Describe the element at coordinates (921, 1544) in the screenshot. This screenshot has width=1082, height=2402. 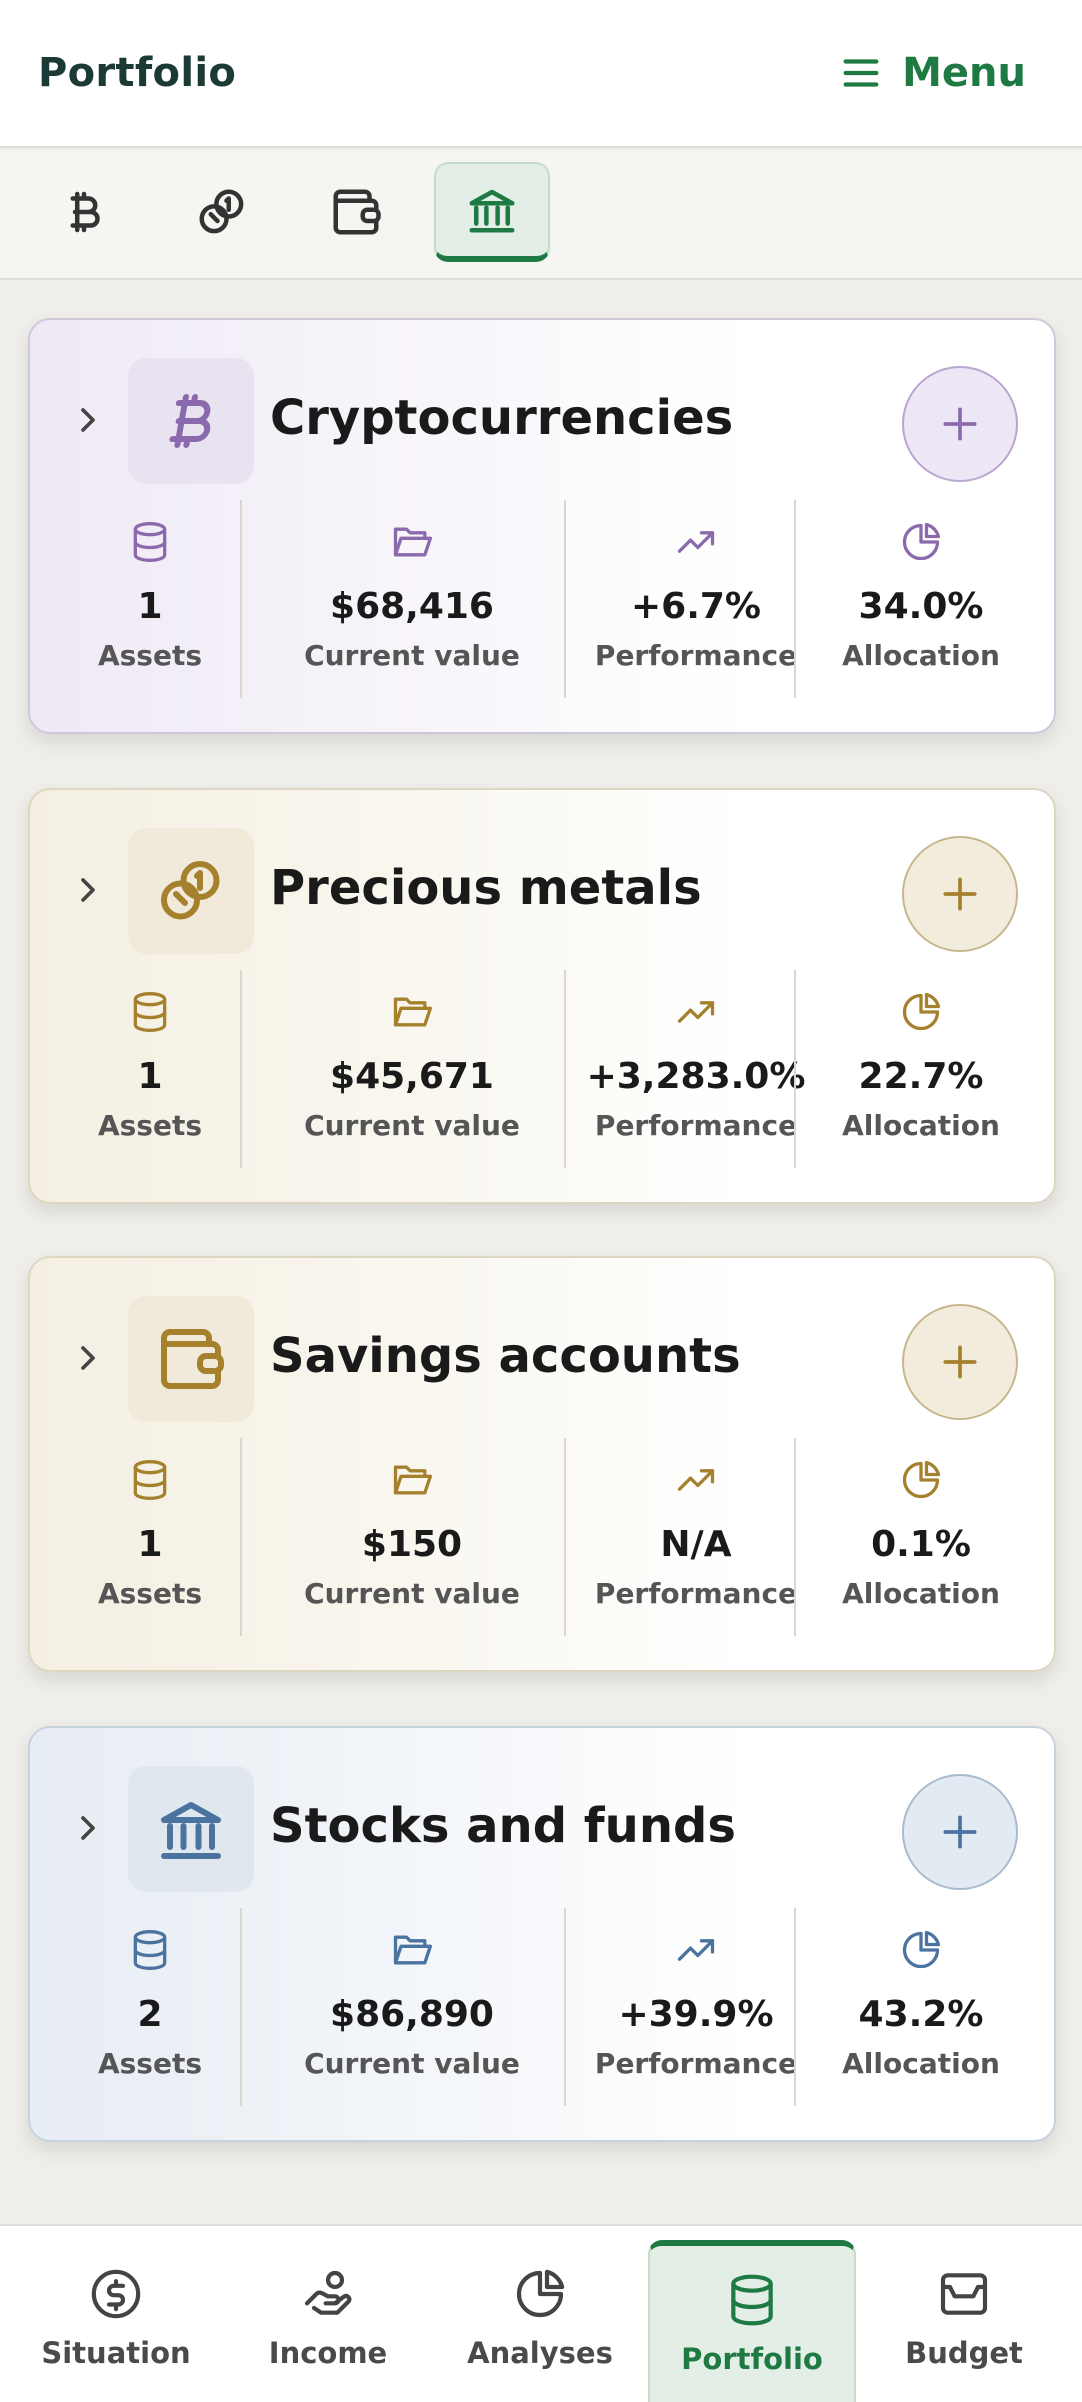
I see `allocation-value: 0.1%` at that location.